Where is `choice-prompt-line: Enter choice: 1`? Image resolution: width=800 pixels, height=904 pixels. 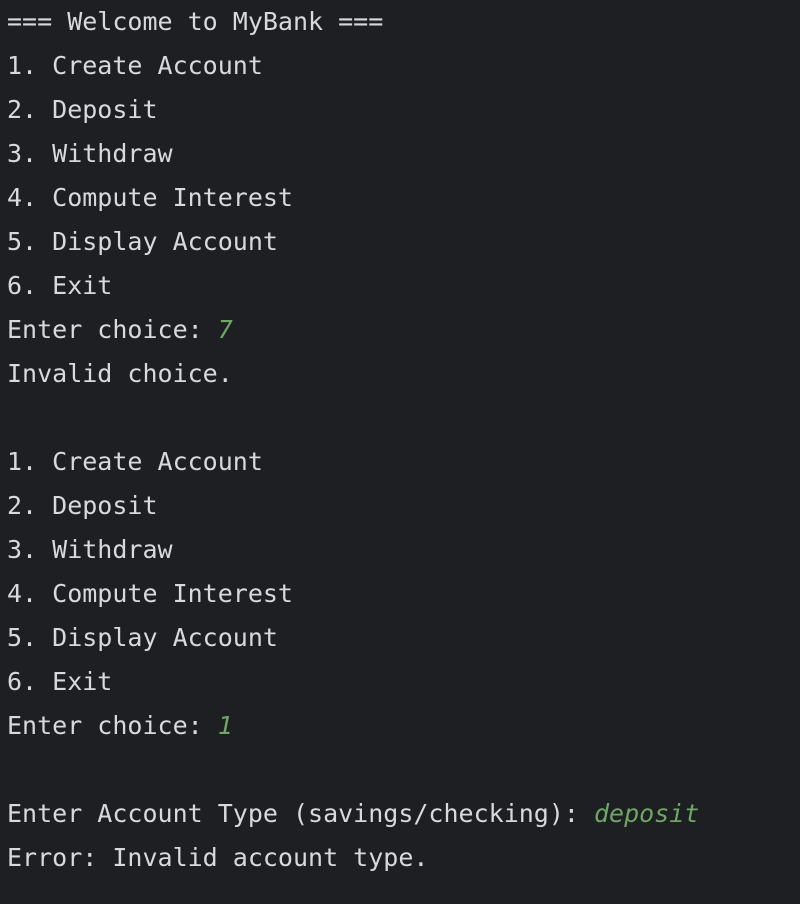
choice-prompt-line: Enter choice: 1 is located at coordinates (402, 726).